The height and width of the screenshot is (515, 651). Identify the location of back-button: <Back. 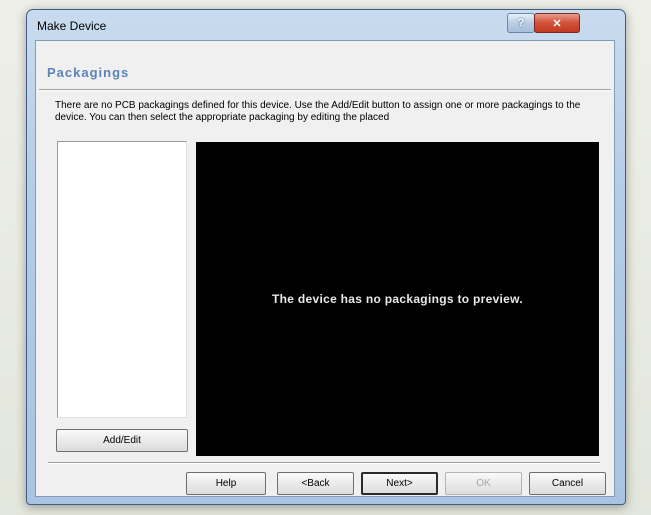
(315, 483).